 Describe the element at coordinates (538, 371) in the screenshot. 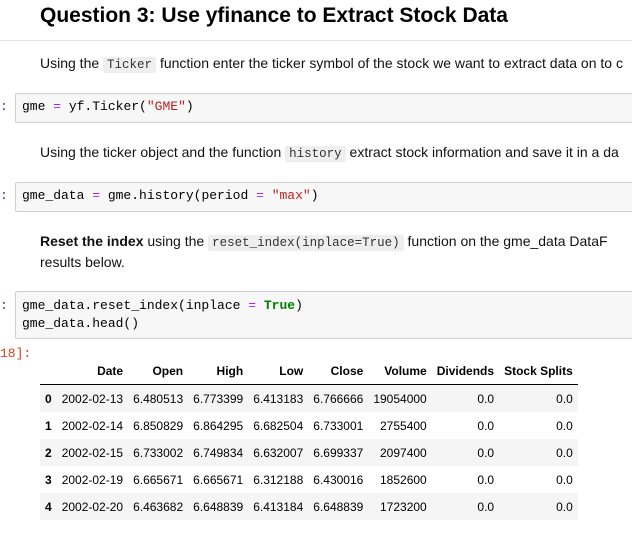

I see `column-header: Stock Splits` at that location.